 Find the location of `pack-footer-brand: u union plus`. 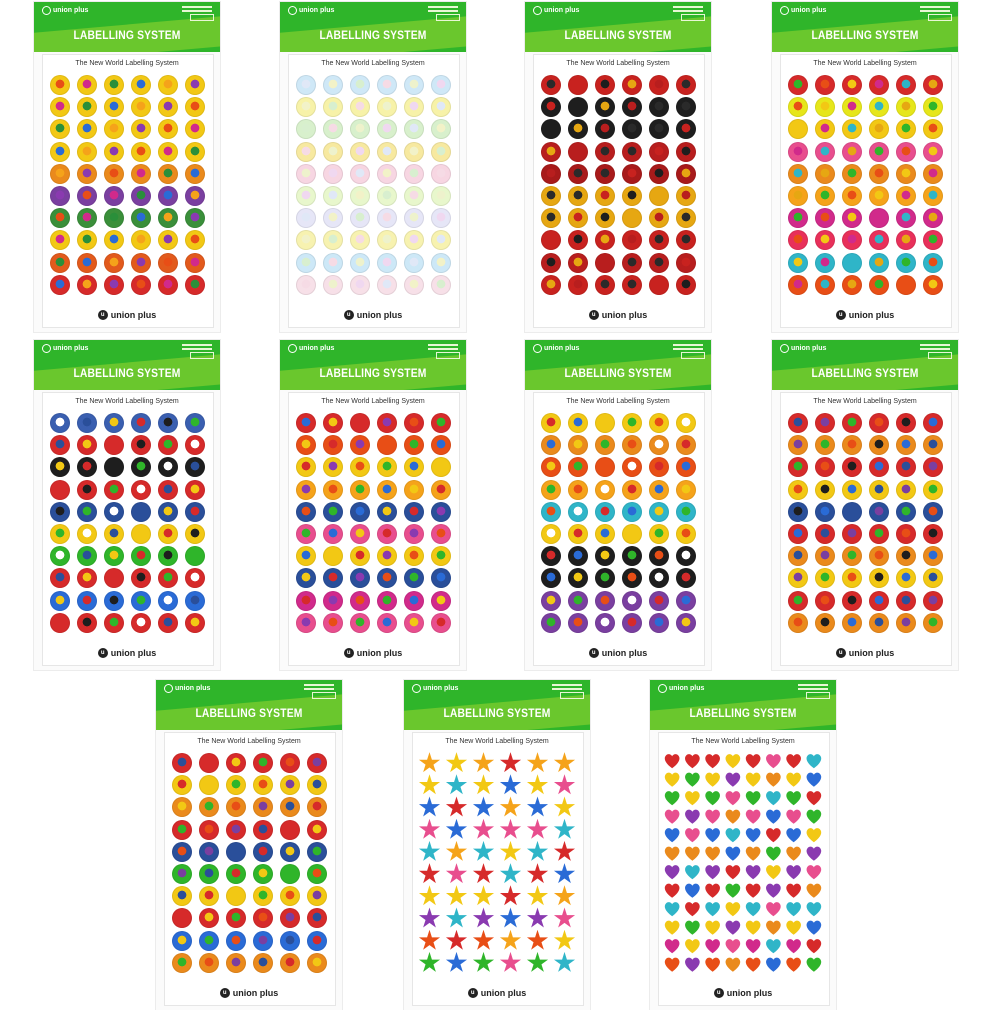

pack-footer-brand: u union plus is located at coordinates (618, 653).